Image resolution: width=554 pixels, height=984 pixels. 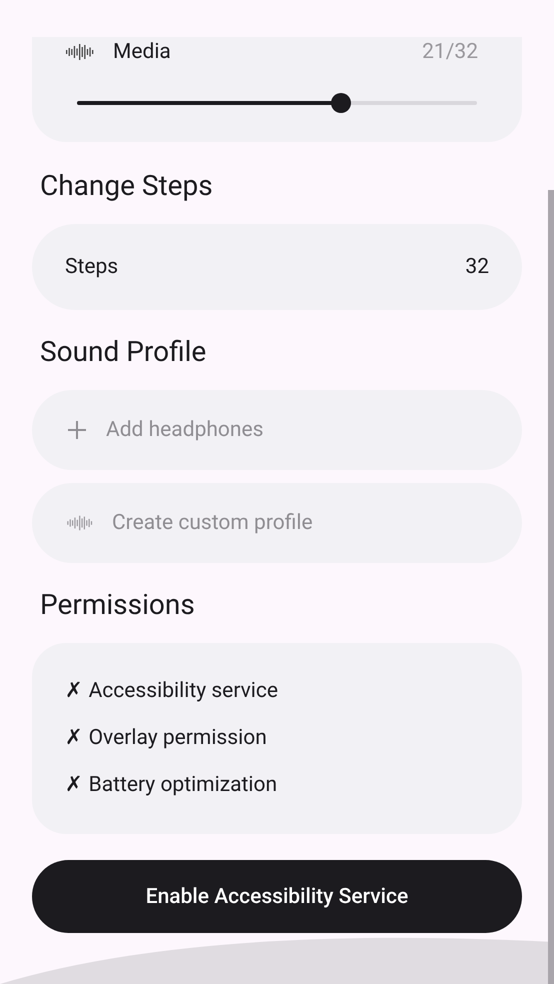 What do you see at coordinates (183, 691) in the screenshot?
I see `permission-label: Accessibility service` at bounding box center [183, 691].